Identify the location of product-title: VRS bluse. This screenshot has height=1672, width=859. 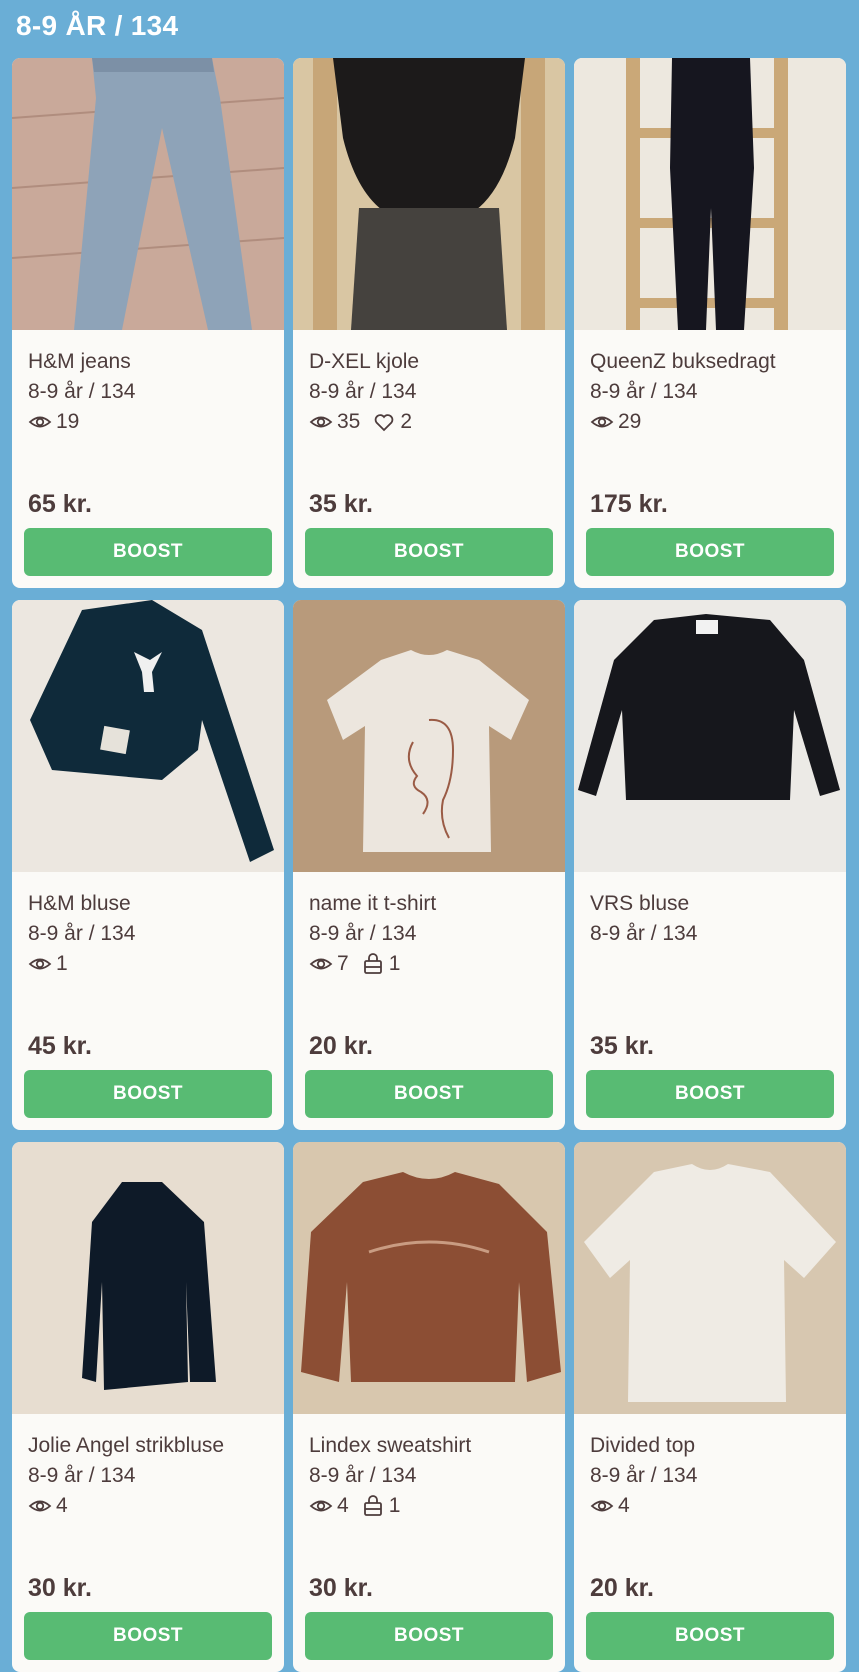
(640, 903).